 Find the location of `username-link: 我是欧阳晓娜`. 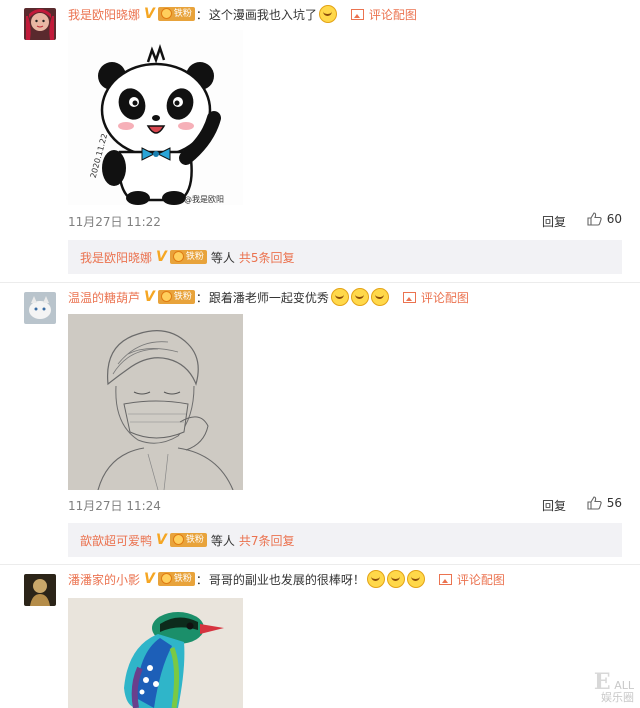

username-link: 我是欧阳晓娜 is located at coordinates (104, 14).